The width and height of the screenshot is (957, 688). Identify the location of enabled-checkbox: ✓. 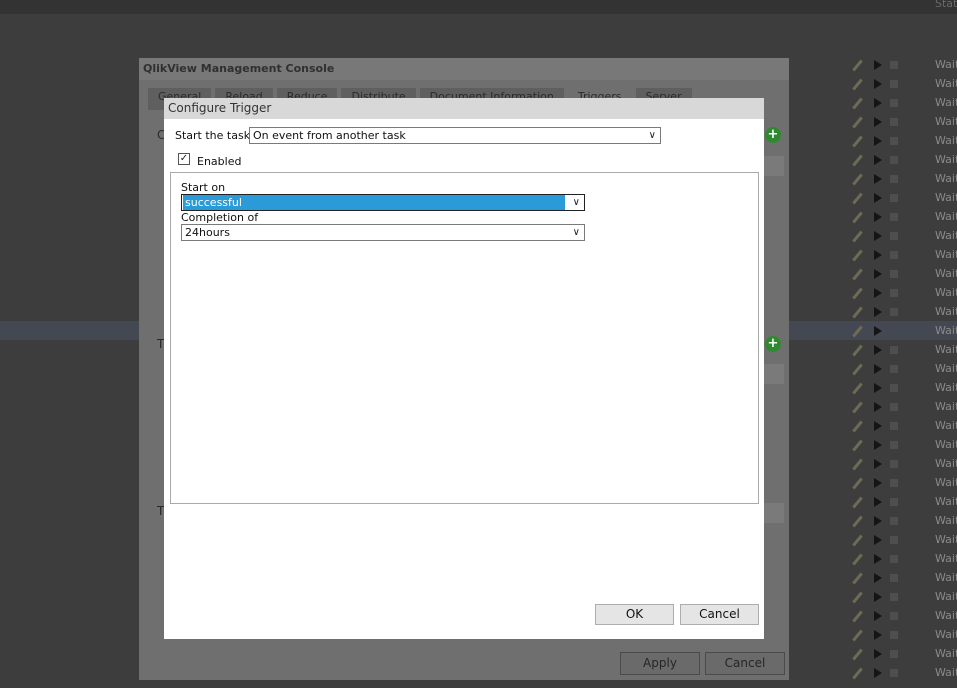
(184, 159).